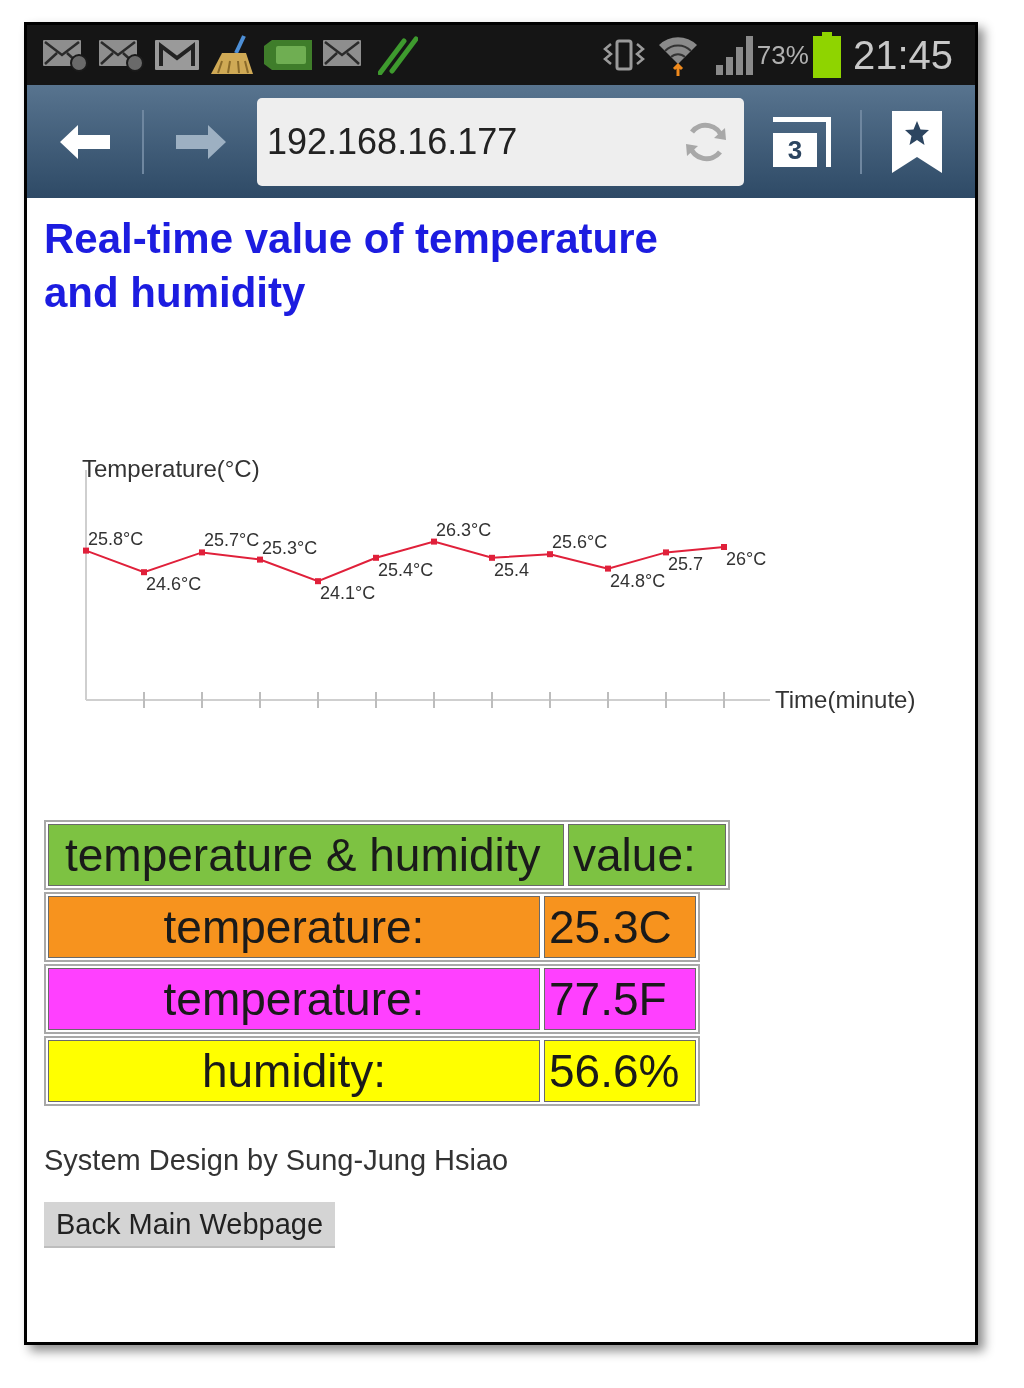 The image size is (1024, 1388). What do you see at coordinates (338, 592) in the screenshot?
I see `data-label: 24.1` at bounding box center [338, 592].